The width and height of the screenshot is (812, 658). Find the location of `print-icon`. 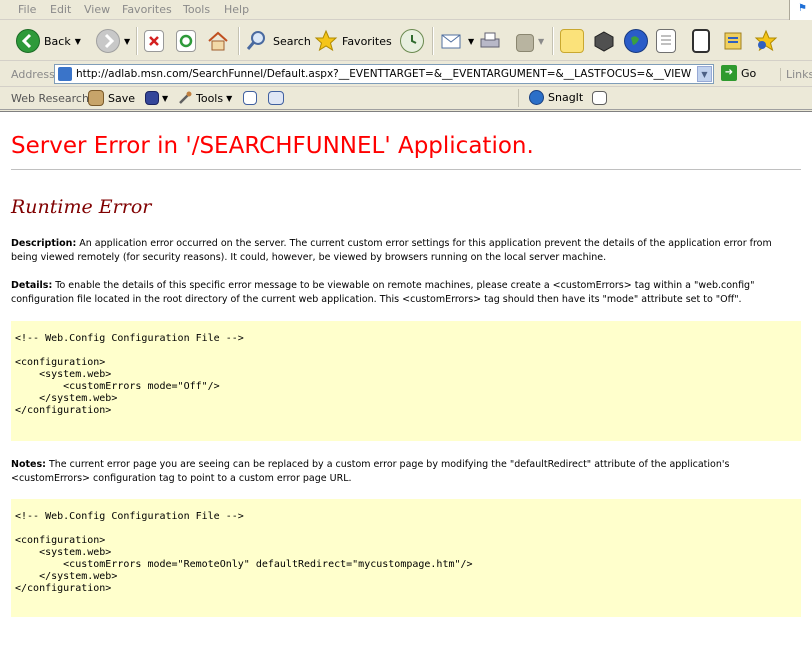

print-icon is located at coordinates (490, 41).